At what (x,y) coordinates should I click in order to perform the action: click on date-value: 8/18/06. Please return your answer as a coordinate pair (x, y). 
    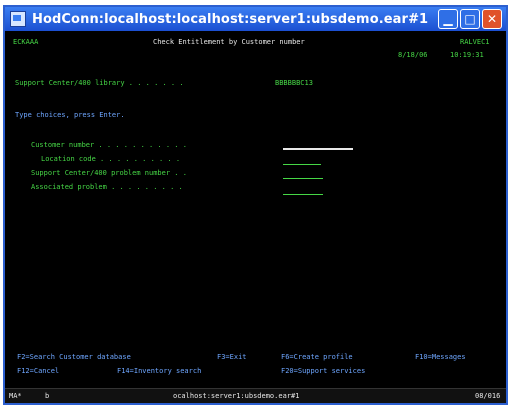
    Looking at the image, I should click on (413, 55).